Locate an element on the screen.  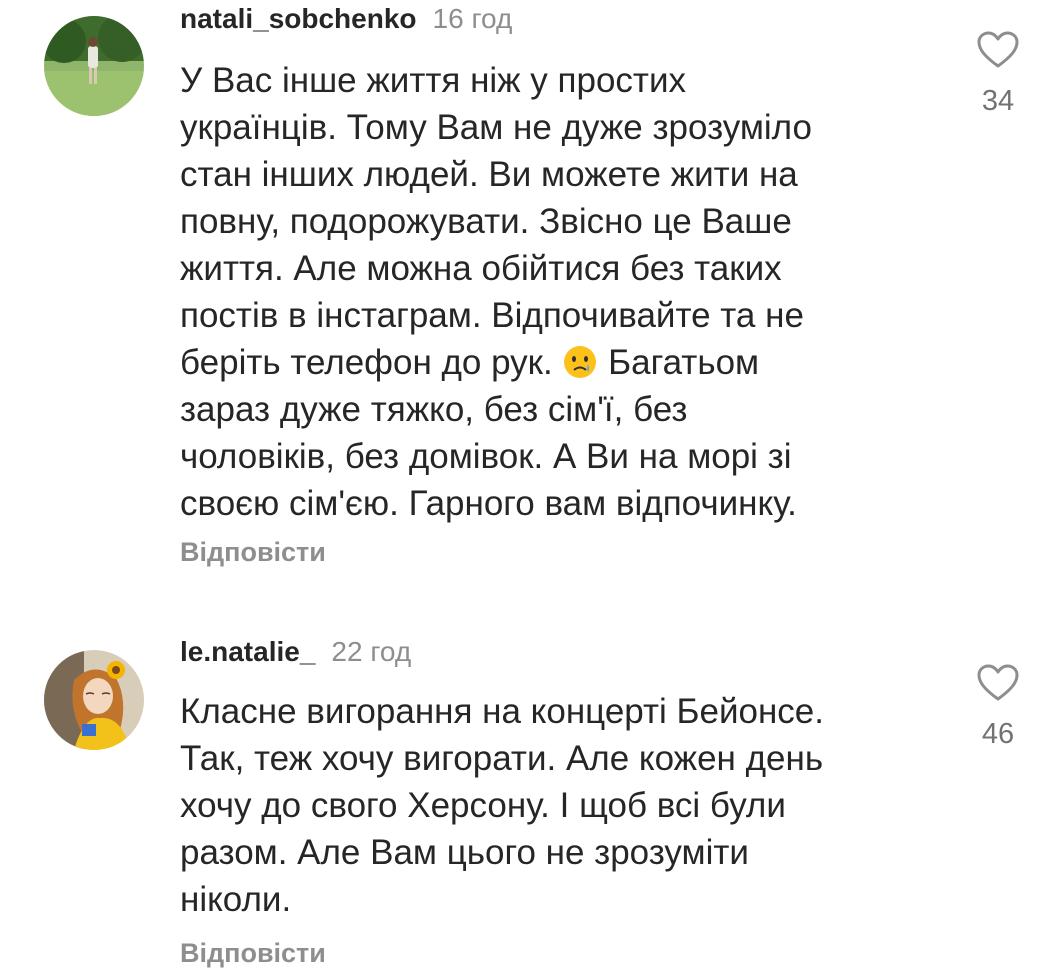
comment-text-line: разом. Але Вам цього не зрозуміти is located at coordinates (464, 852).